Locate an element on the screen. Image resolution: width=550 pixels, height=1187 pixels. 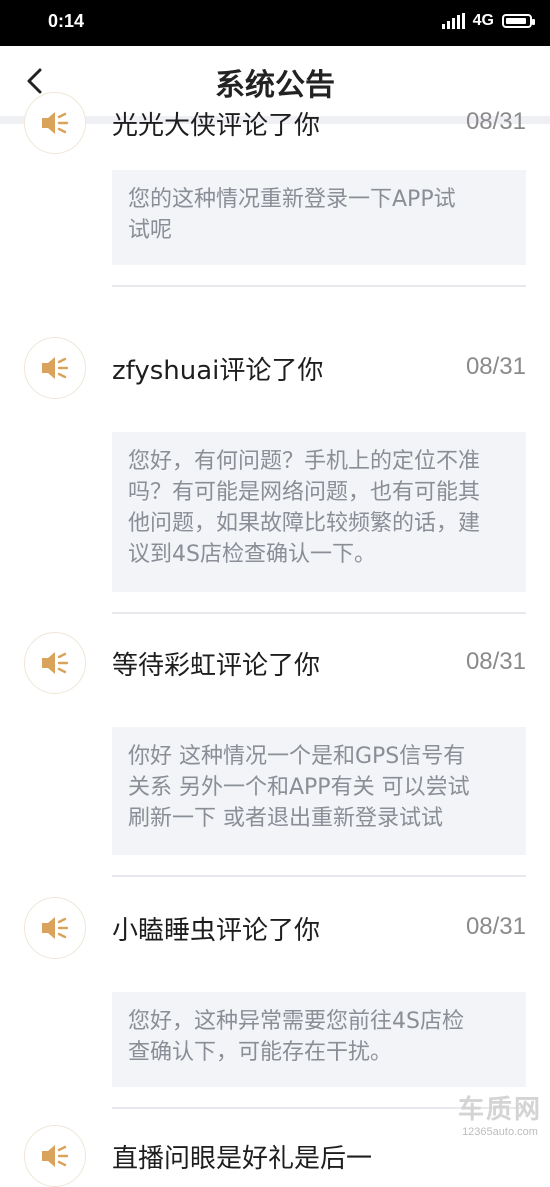
notification-title: 光光大侠评论了你 is located at coordinates (216, 126).